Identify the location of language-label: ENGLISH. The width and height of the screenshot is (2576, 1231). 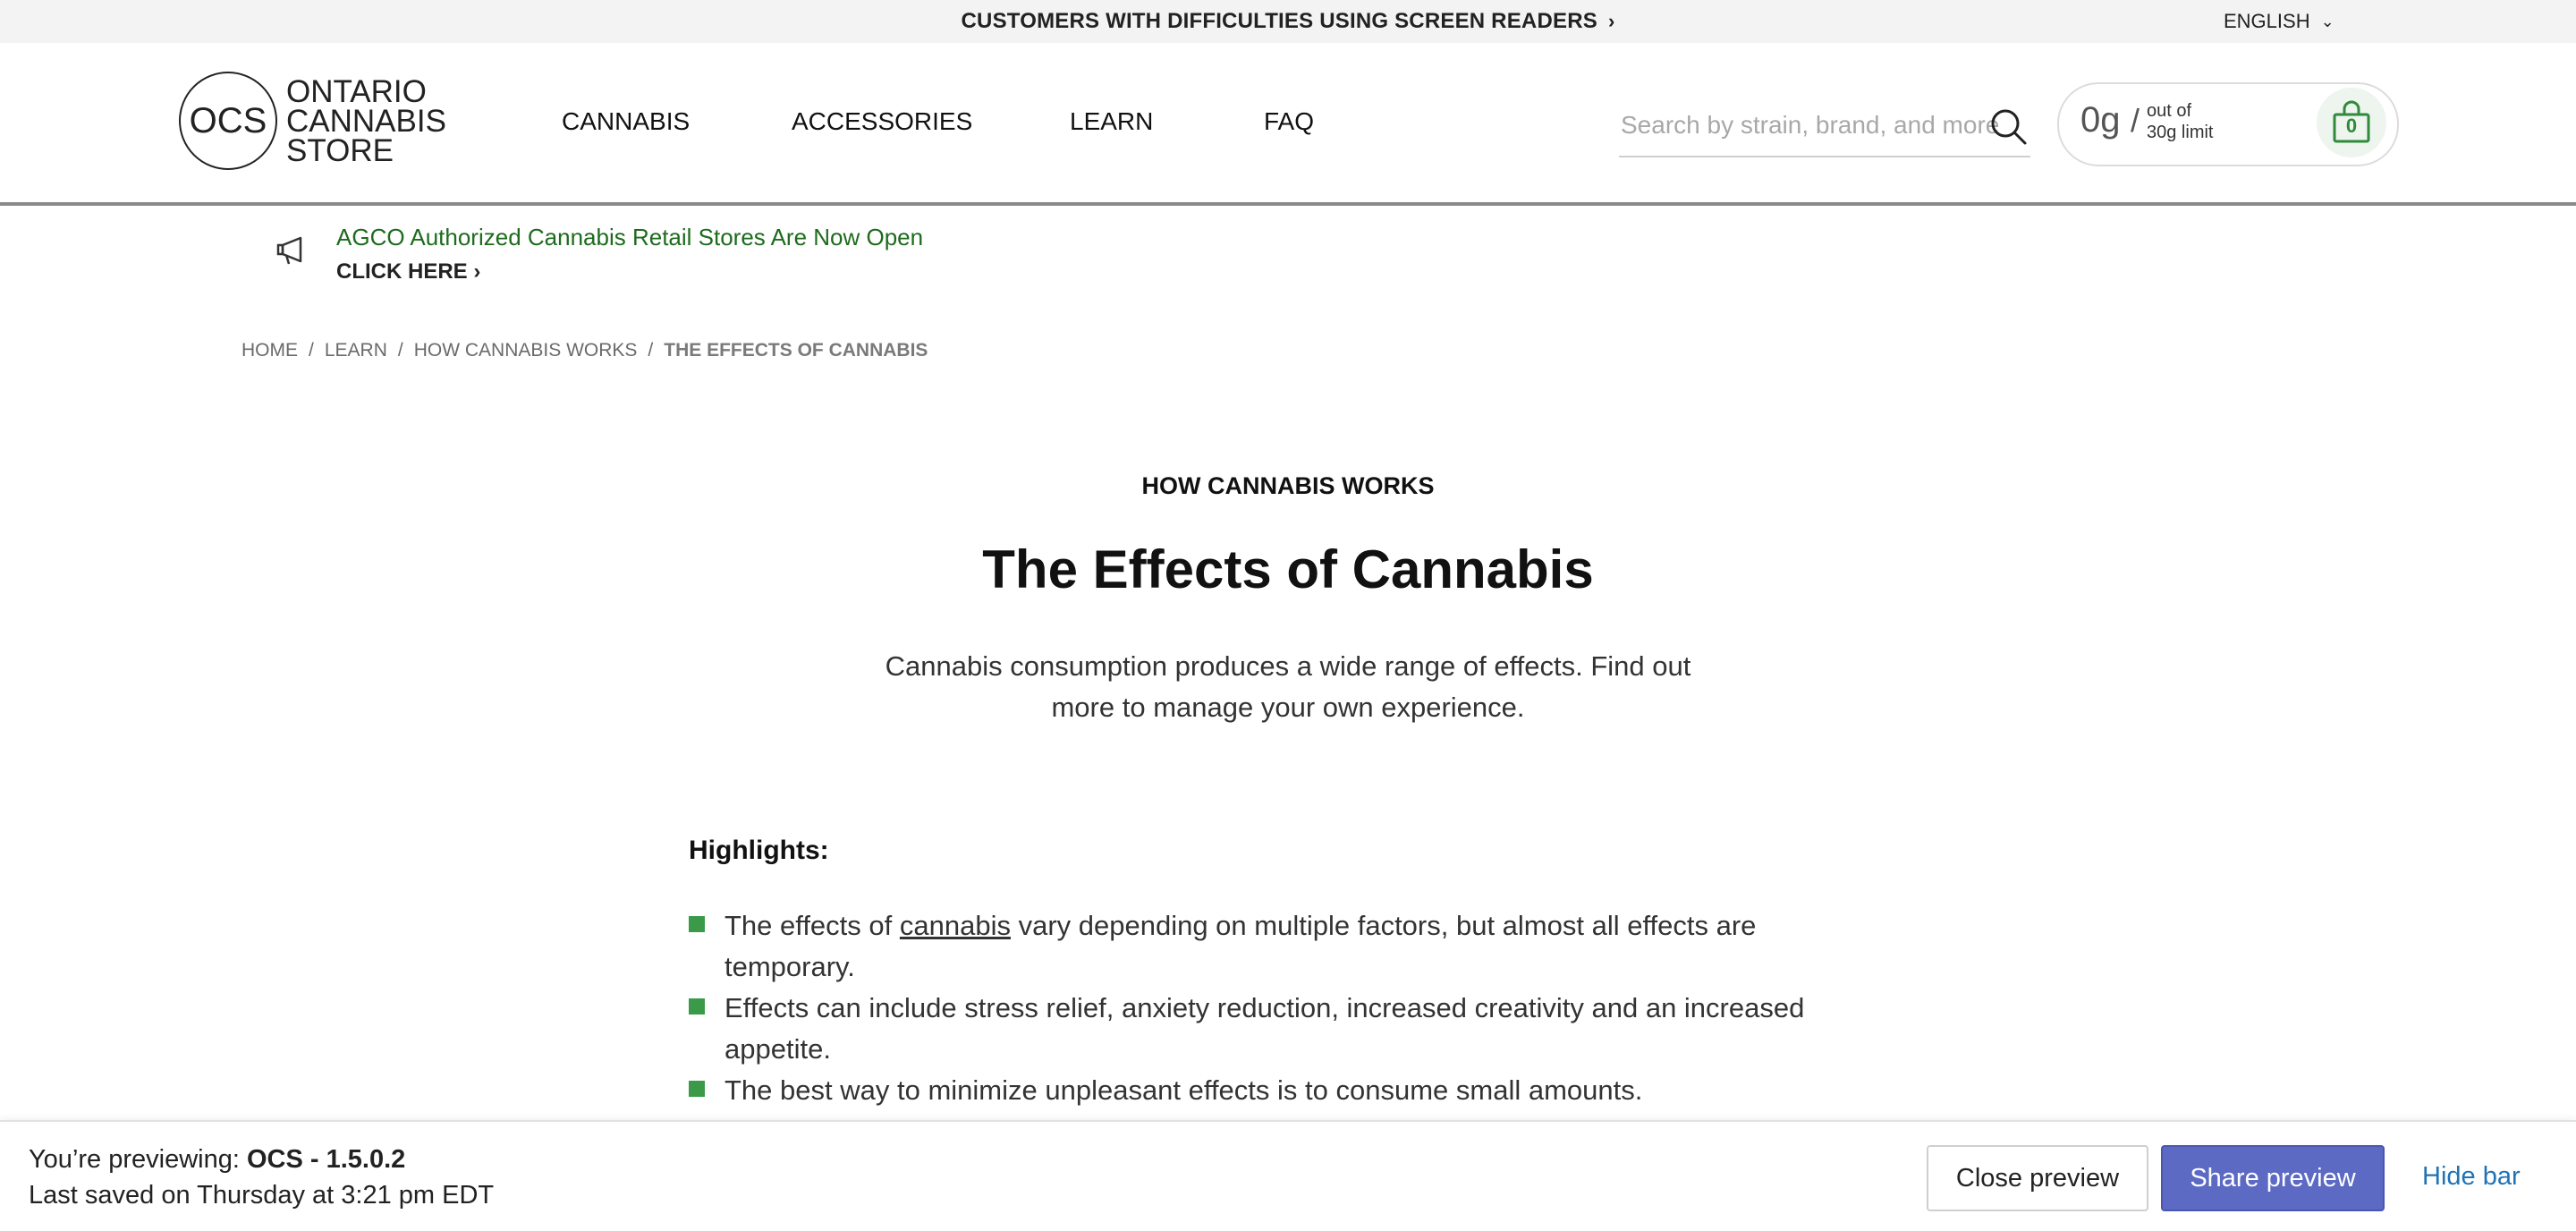
(2267, 21).